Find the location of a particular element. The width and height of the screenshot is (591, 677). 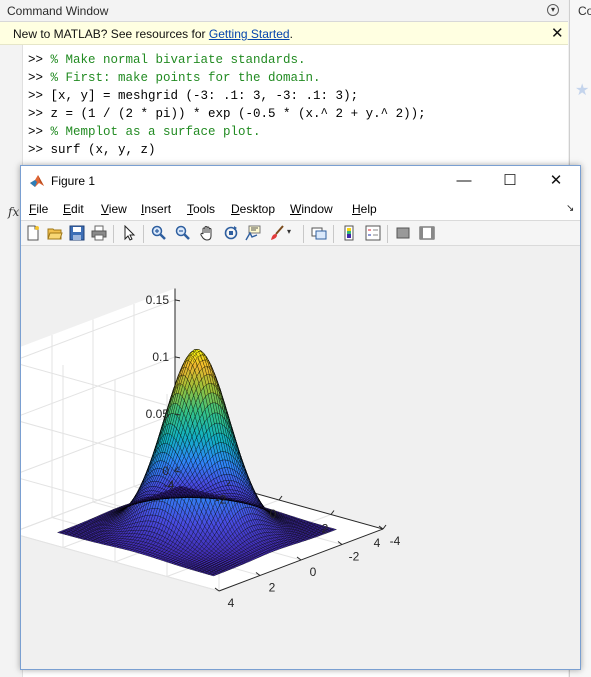

banner-suffix: . is located at coordinates (291, 34).